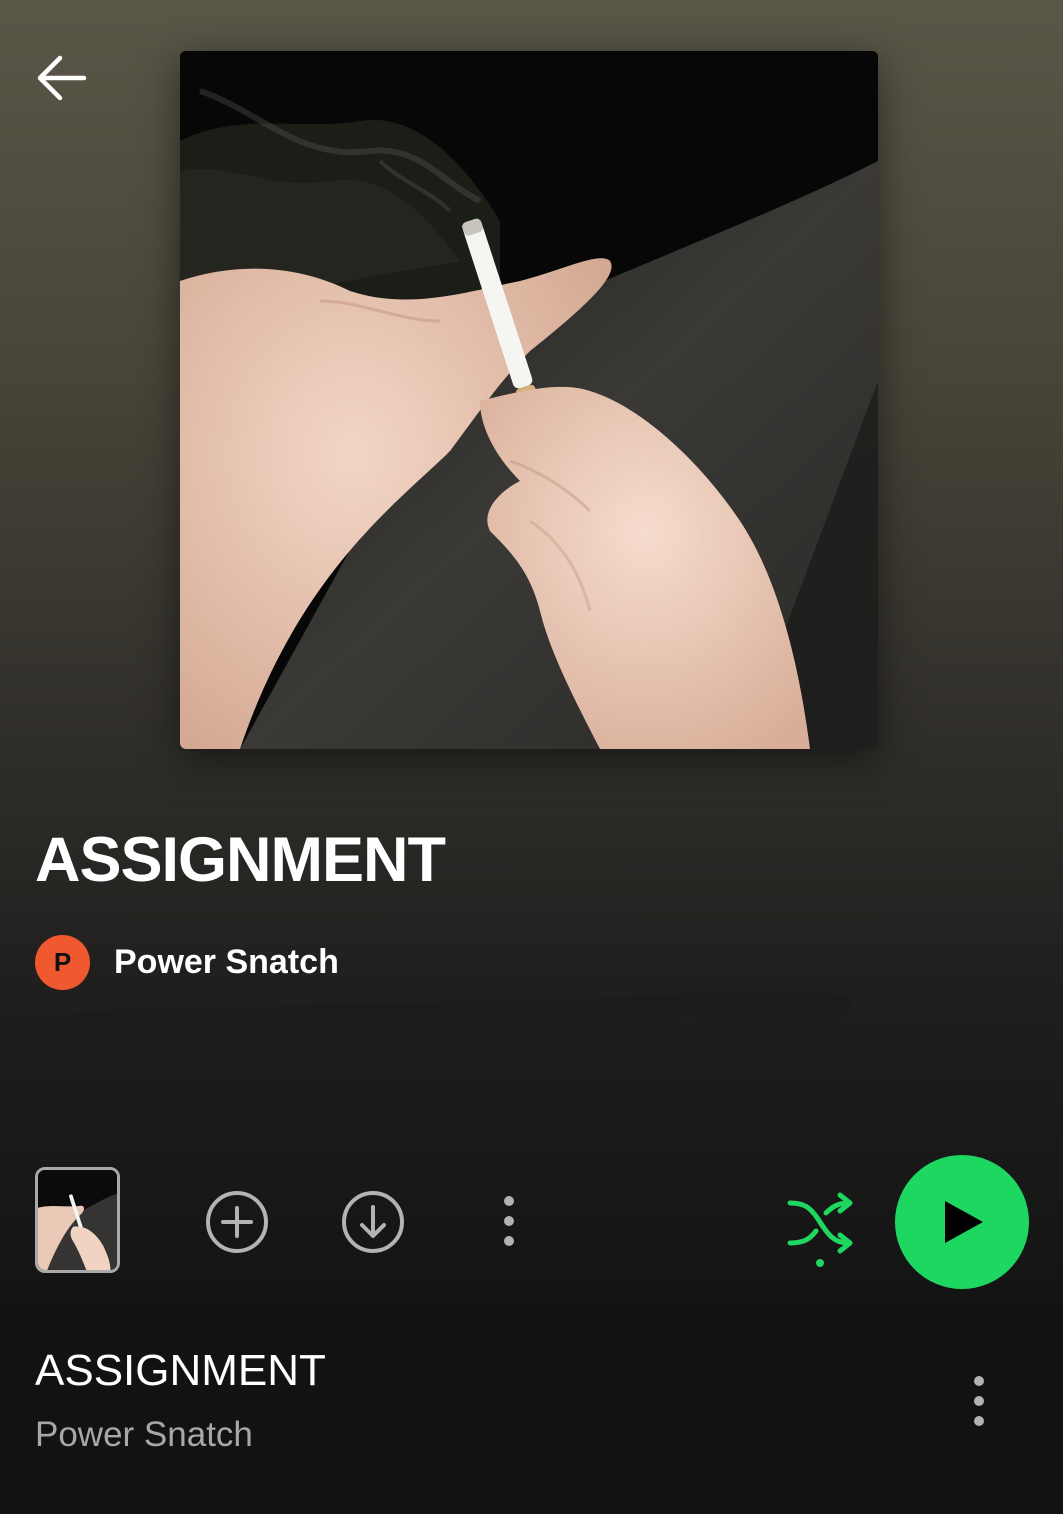 This screenshot has height=1514, width=1063. I want to click on play-icon, so click(964, 1222).